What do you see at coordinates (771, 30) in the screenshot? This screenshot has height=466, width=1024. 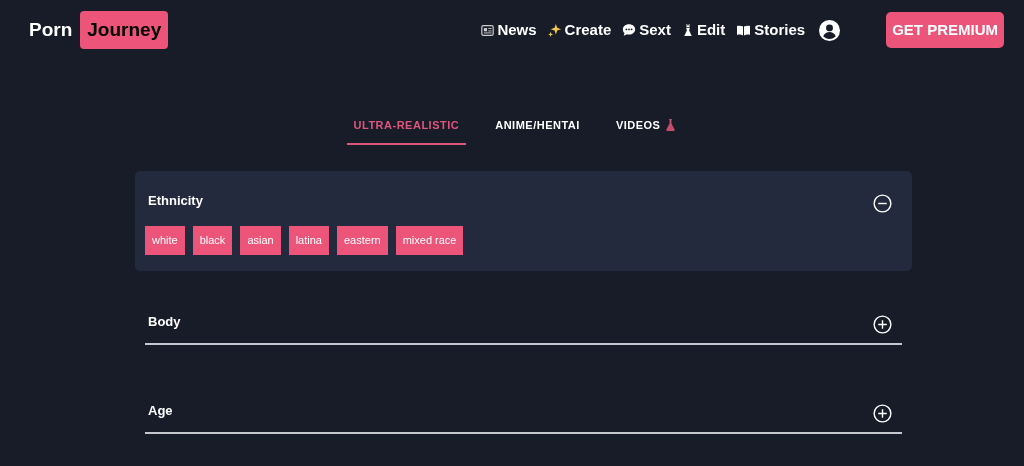 I see `nav-link: Stories` at bounding box center [771, 30].